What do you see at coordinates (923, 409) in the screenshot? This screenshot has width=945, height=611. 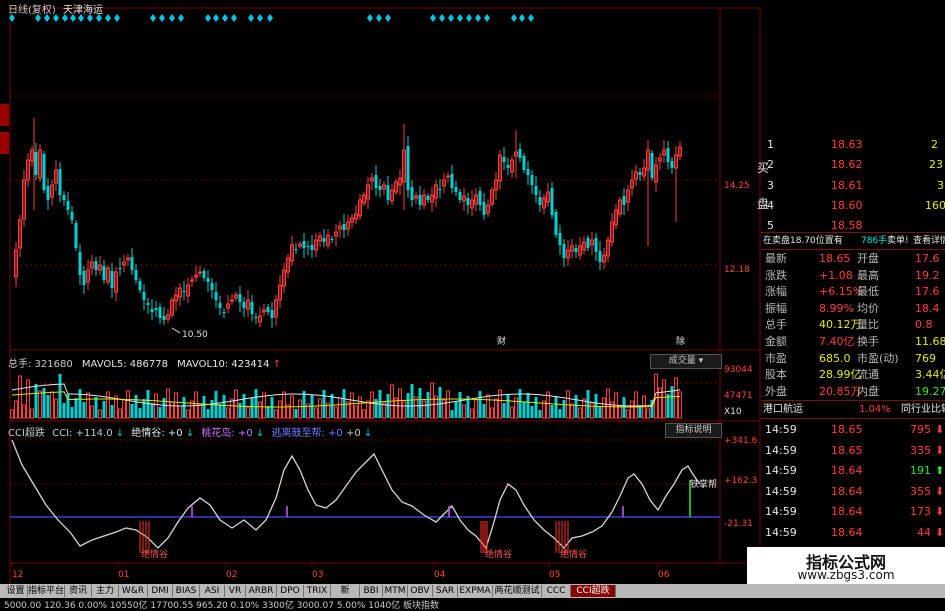 I see `sector-compare: 同行业比较` at bounding box center [923, 409].